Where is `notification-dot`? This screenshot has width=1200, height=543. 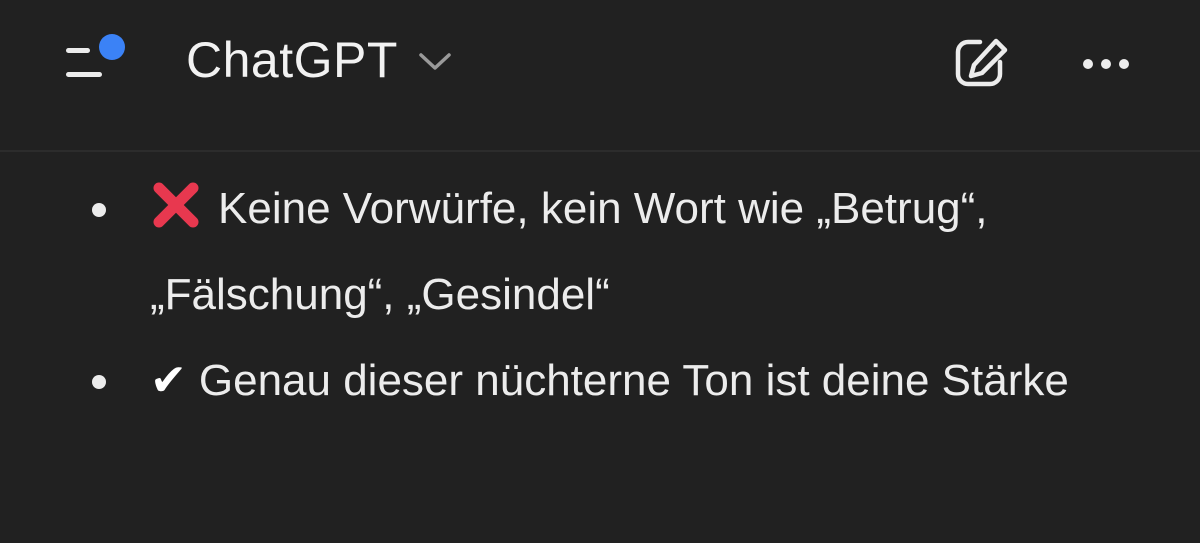
notification-dot is located at coordinates (112, 47).